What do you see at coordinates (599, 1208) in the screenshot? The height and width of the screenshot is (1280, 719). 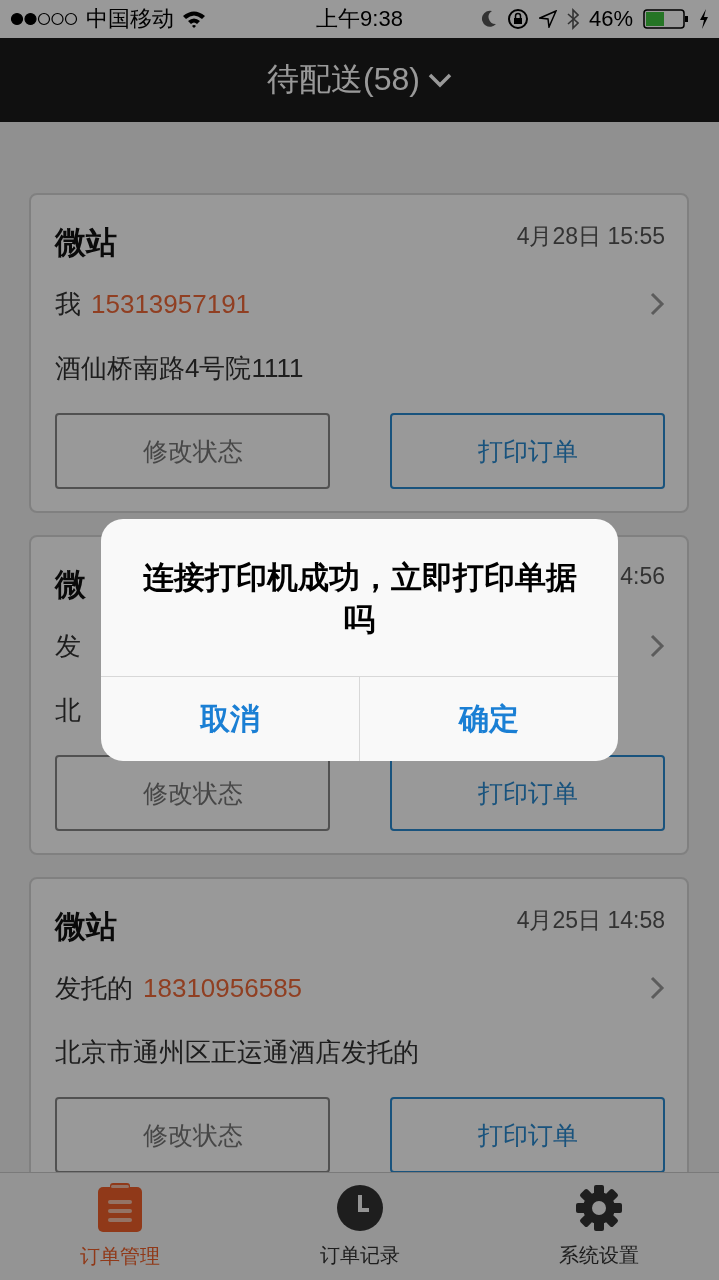 I see `gear-icon` at bounding box center [599, 1208].